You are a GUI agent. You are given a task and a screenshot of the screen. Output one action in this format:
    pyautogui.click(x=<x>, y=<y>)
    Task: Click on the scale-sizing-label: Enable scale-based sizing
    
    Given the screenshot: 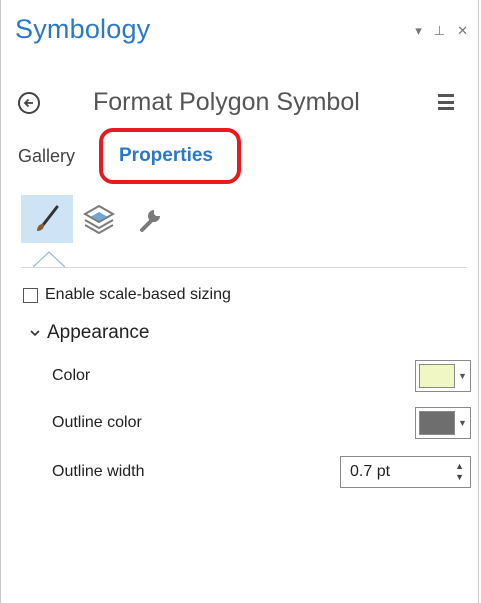 What is the action you would take?
    pyautogui.click(x=138, y=295)
    